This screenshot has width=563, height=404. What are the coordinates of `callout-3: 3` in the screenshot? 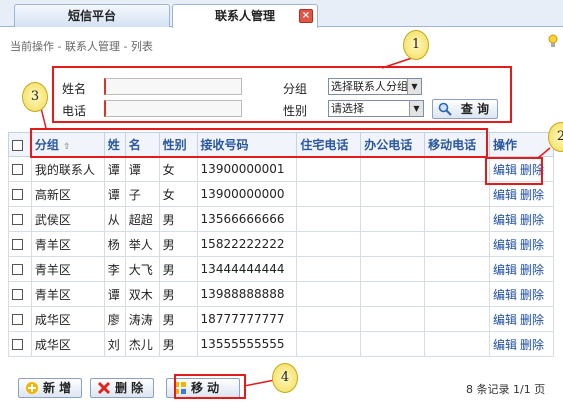 It's located at (35, 97).